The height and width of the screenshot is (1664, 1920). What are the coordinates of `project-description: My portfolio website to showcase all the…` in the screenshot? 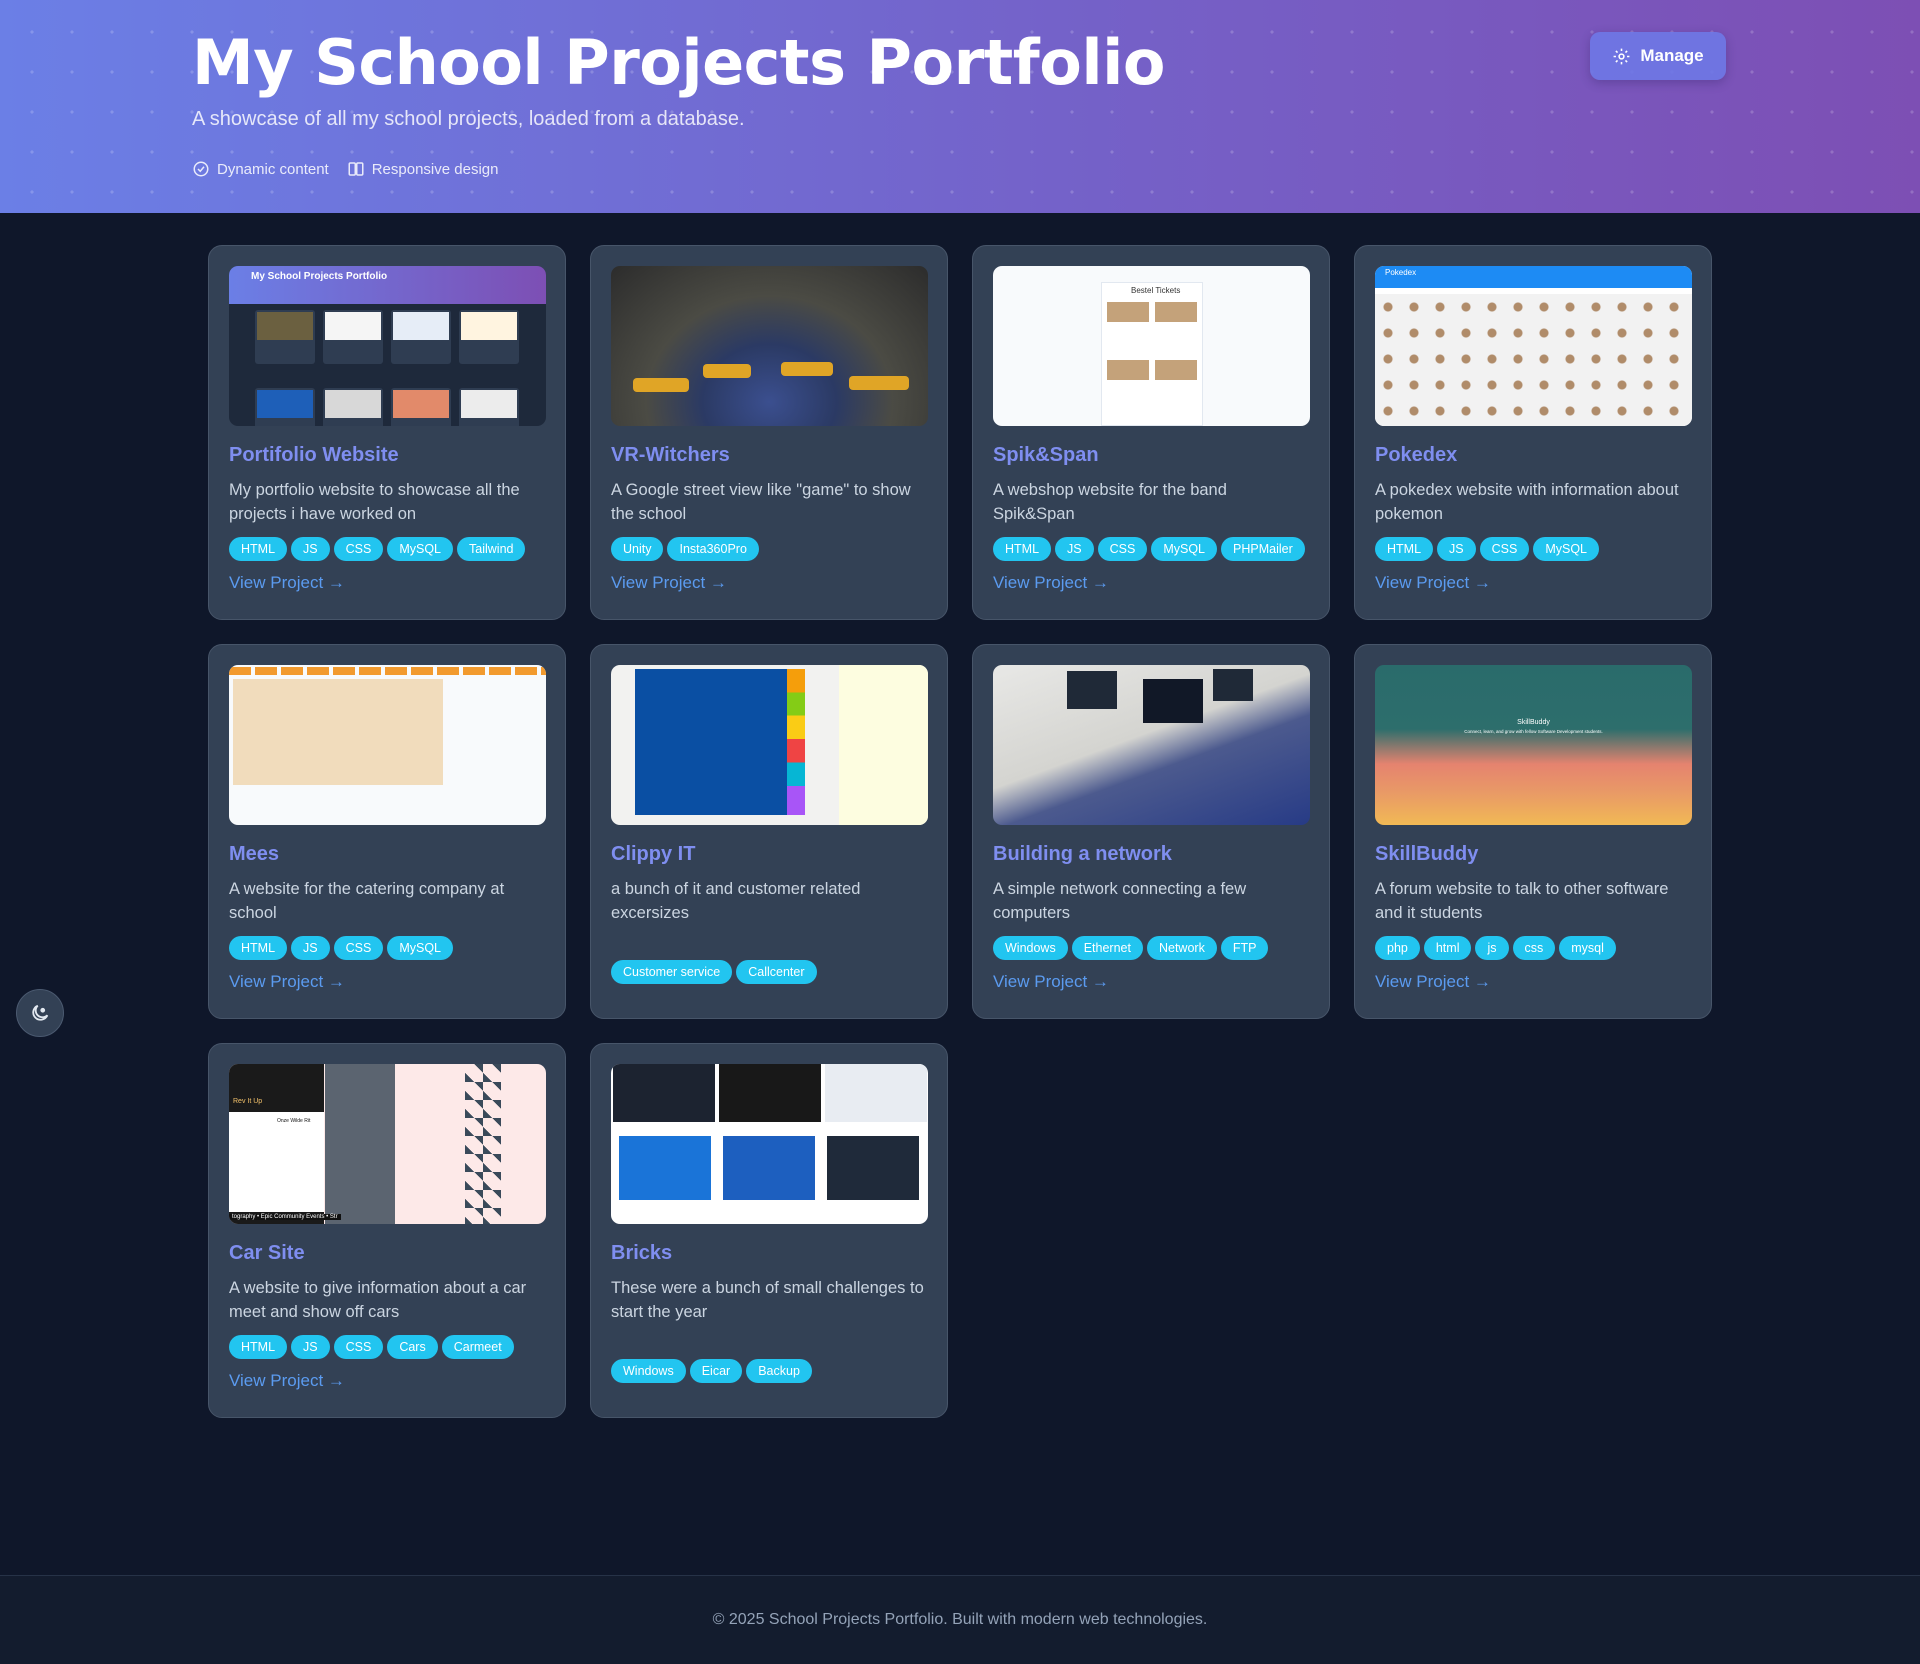 It's located at (374, 502).